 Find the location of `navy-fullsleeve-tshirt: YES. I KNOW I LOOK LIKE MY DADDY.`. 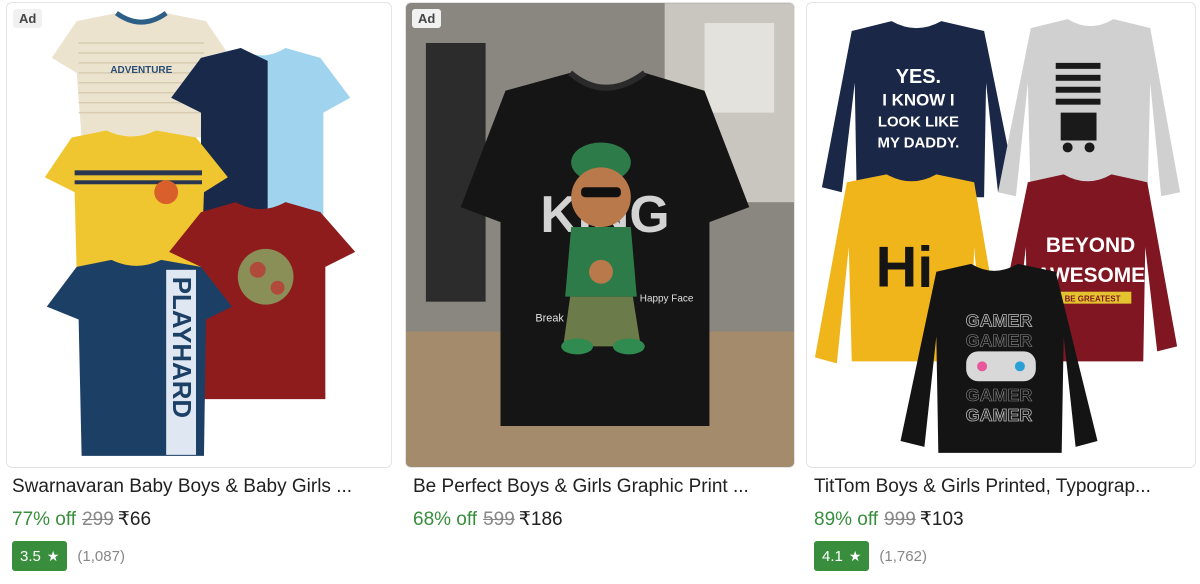

navy-fullsleeve-tshirt: YES. I KNOW I LOOK LIKE MY DADDY. is located at coordinates (918, 109).